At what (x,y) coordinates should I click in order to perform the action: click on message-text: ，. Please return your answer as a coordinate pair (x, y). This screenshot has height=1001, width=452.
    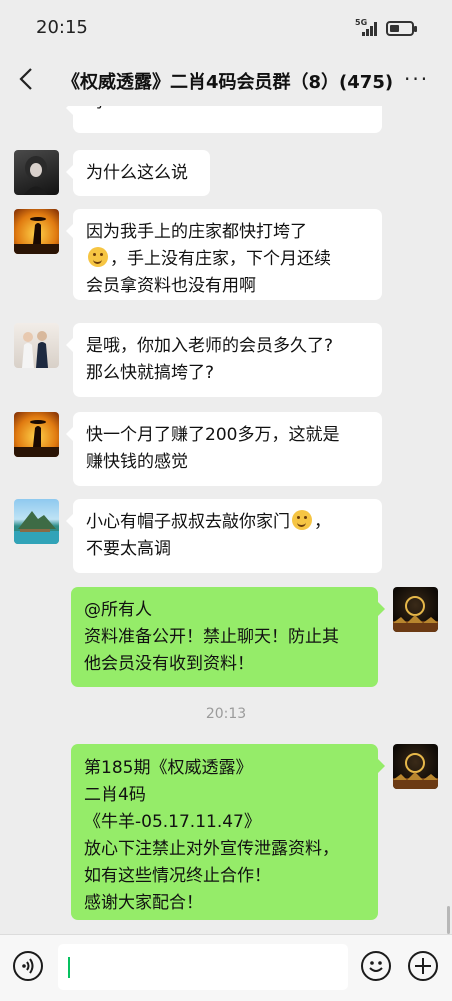
    Looking at the image, I should click on (322, 522).